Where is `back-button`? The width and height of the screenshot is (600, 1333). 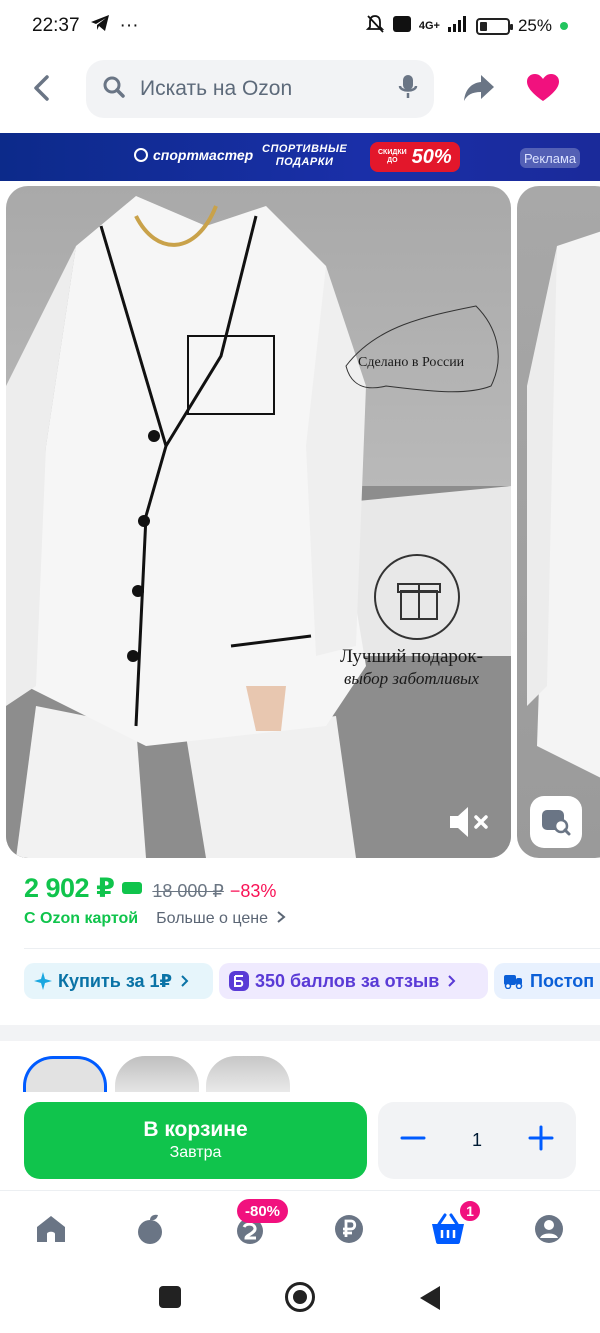 back-button is located at coordinates (42, 88).